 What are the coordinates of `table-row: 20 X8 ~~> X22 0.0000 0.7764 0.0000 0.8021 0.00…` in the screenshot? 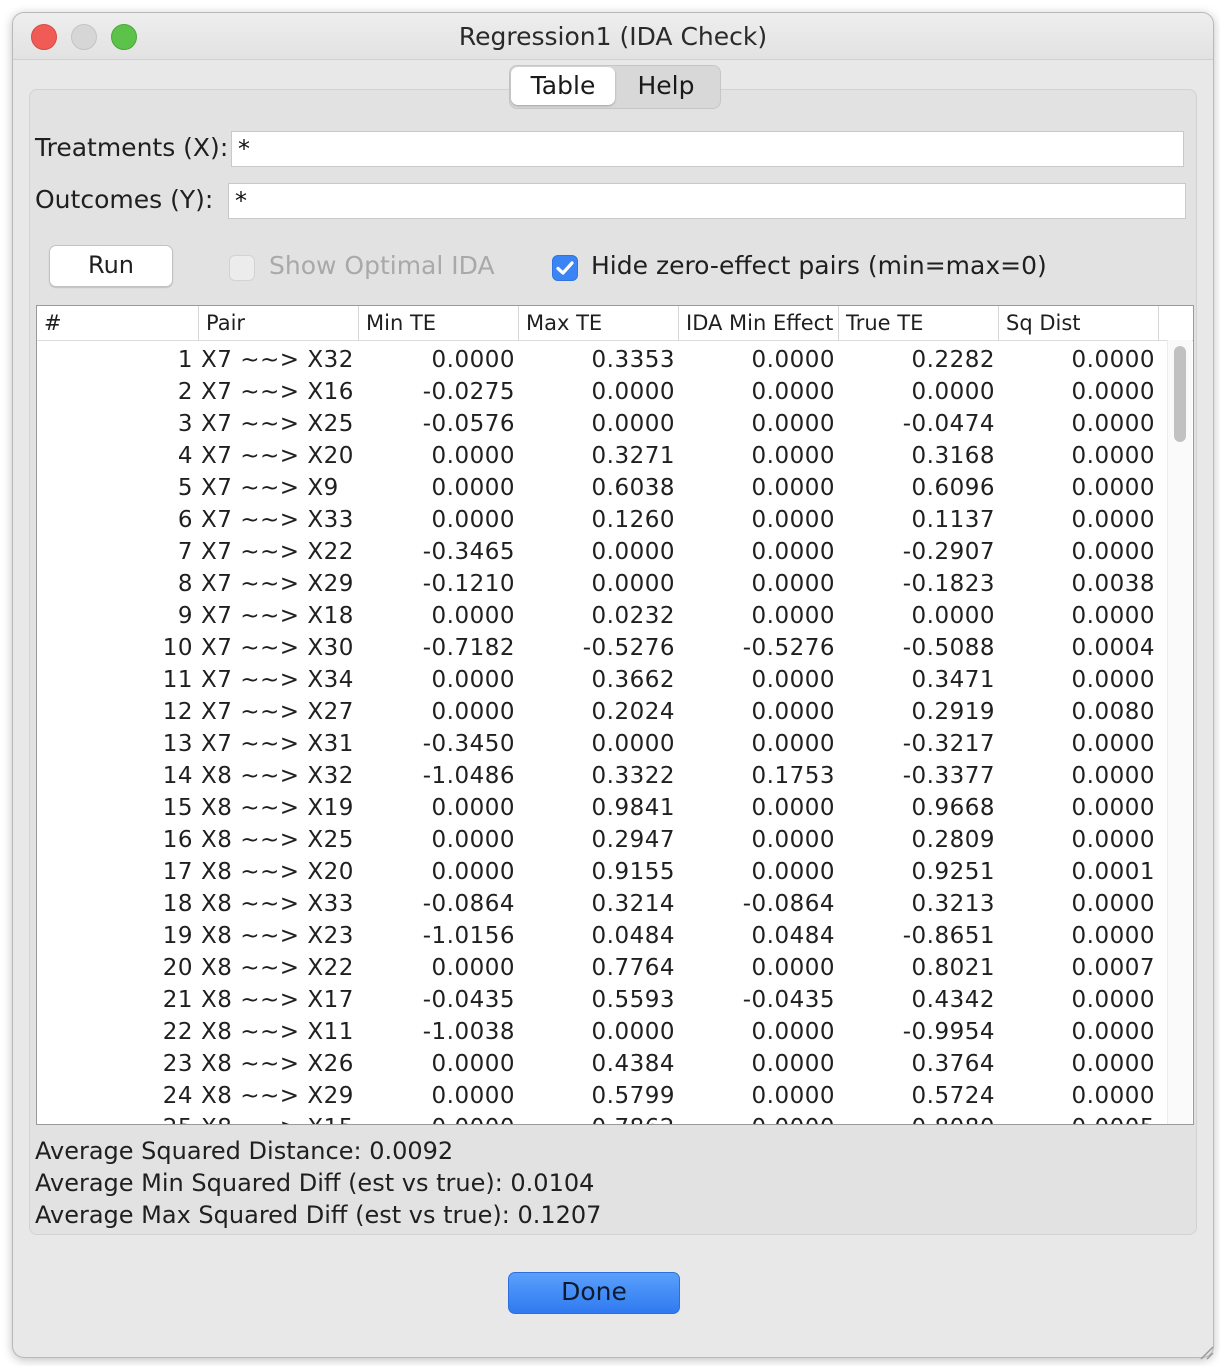 It's located at (602, 968).